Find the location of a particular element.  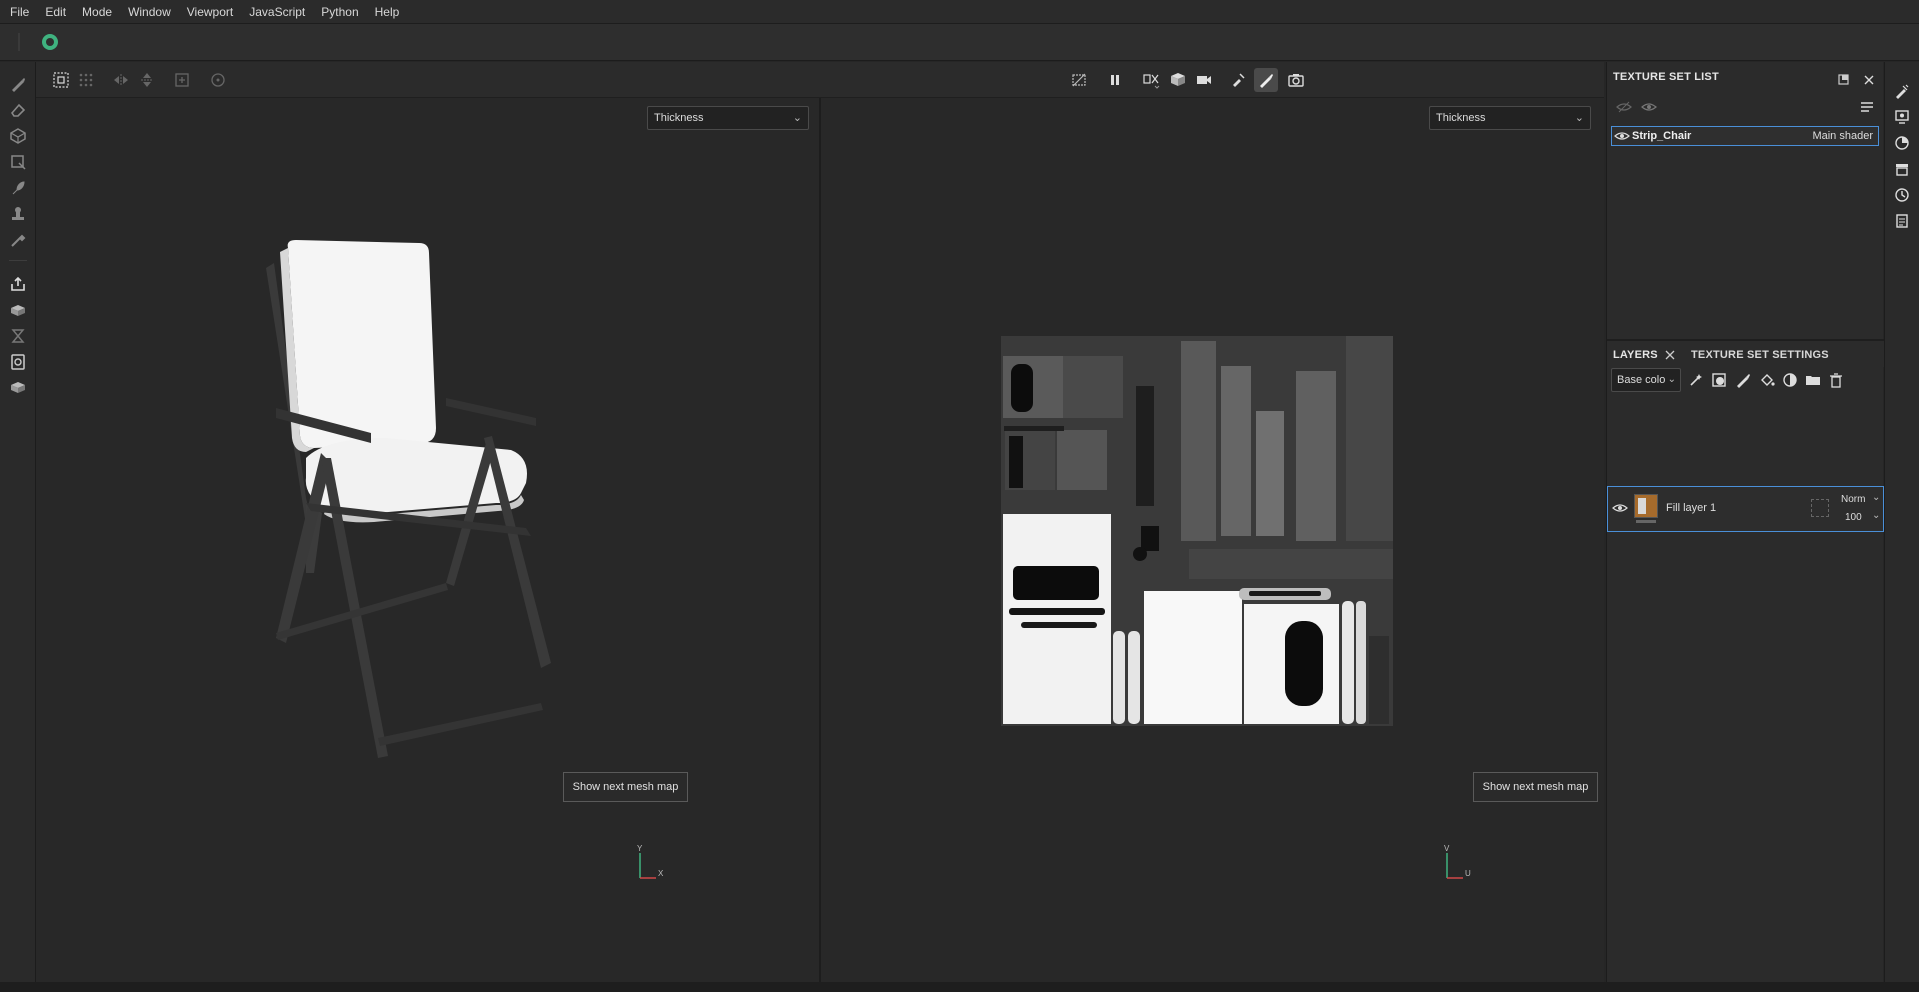

texture-set-item: Strip_Chair Main shader is located at coordinates (1745, 136).